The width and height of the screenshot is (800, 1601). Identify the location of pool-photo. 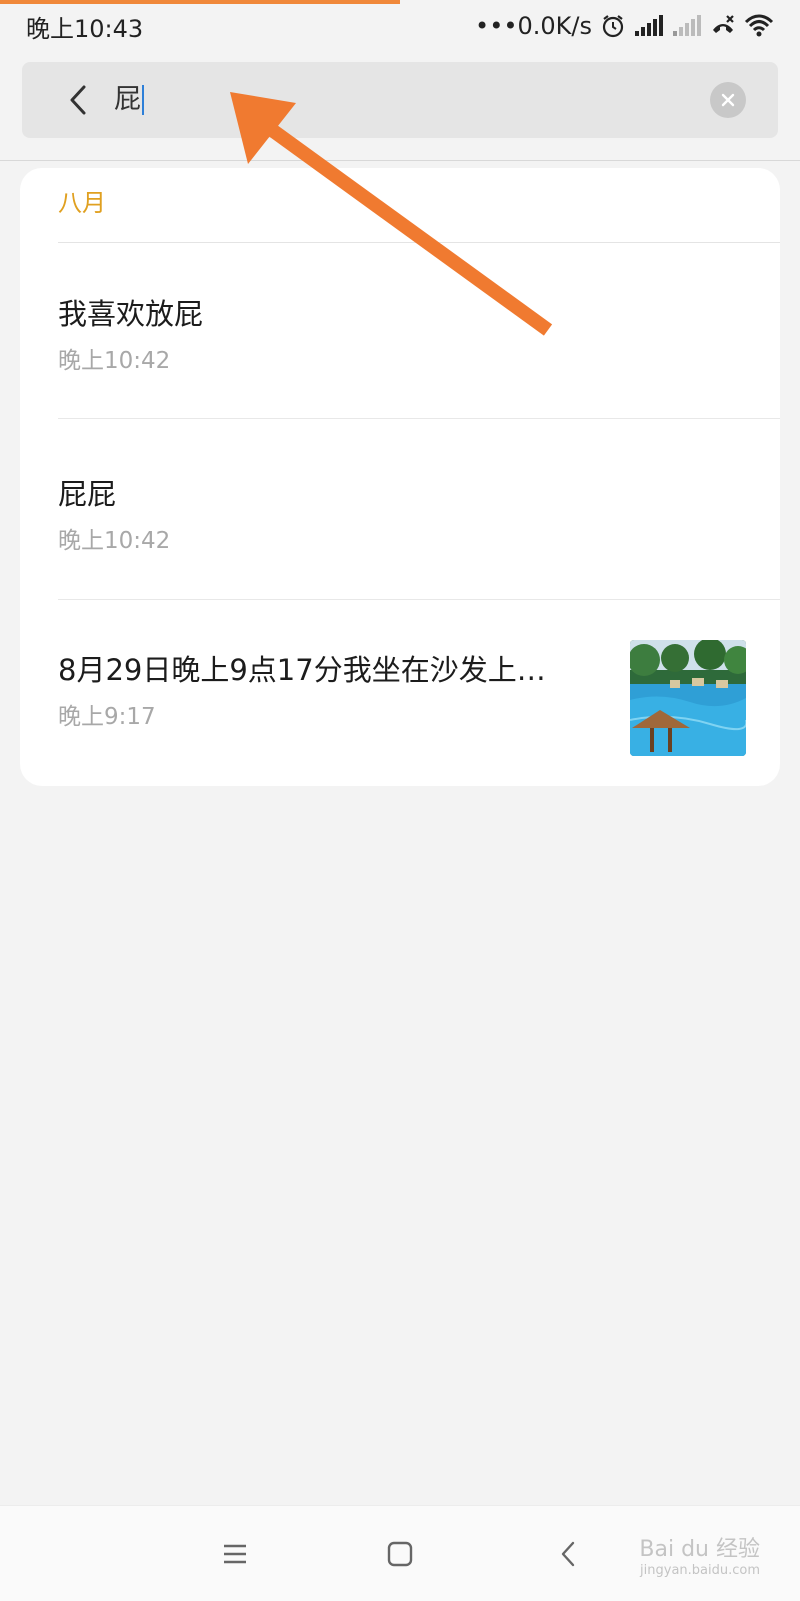
(688, 698).